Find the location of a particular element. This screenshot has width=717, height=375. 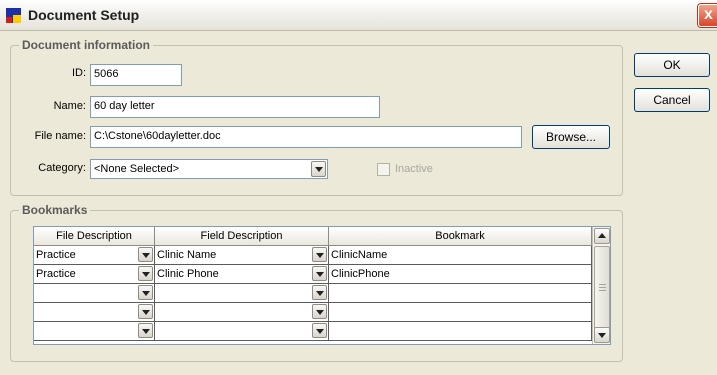

inactive-checkbox is located at coordinates (383, 169).